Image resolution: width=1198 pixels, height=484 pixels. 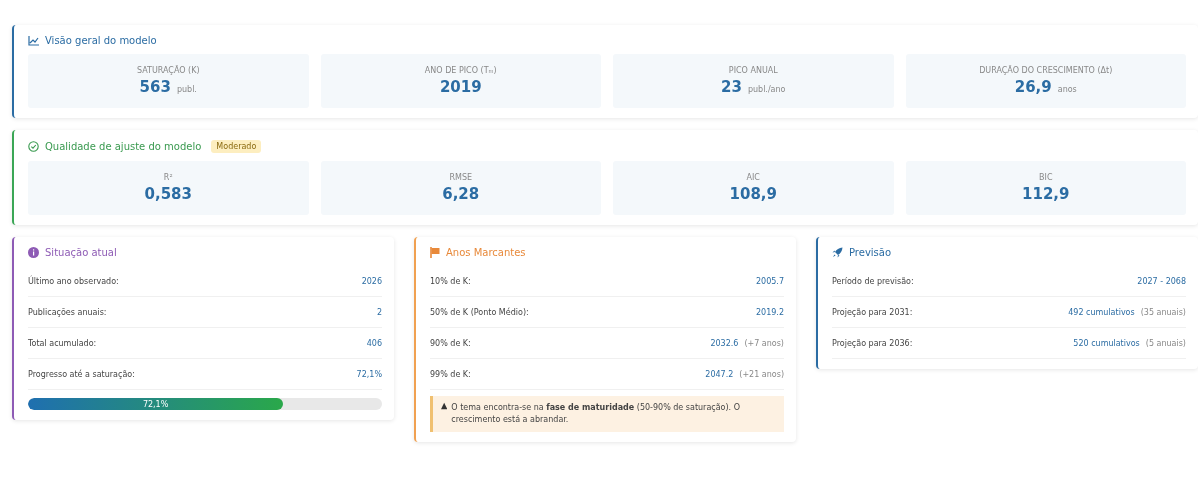 I want to click on info-icon, so click(x=33, y=252).